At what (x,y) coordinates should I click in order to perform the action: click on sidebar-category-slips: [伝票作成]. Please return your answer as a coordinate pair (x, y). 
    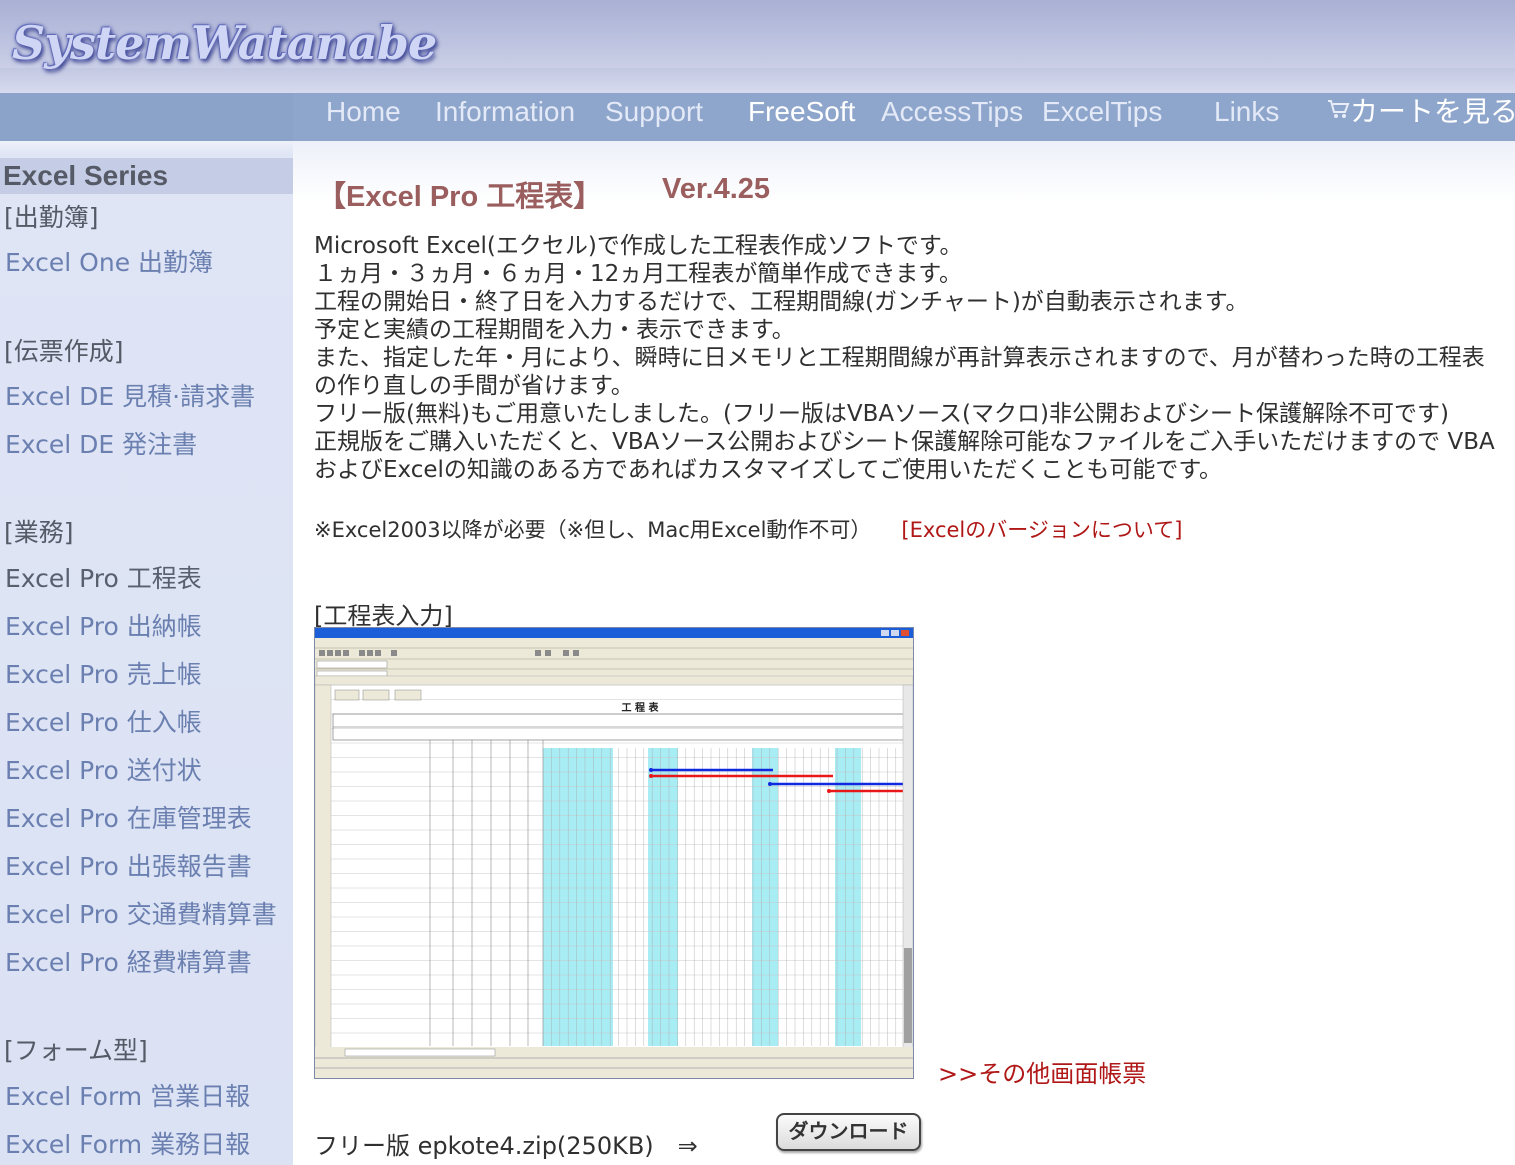
    Looking at the image, I should click on (64, 351).